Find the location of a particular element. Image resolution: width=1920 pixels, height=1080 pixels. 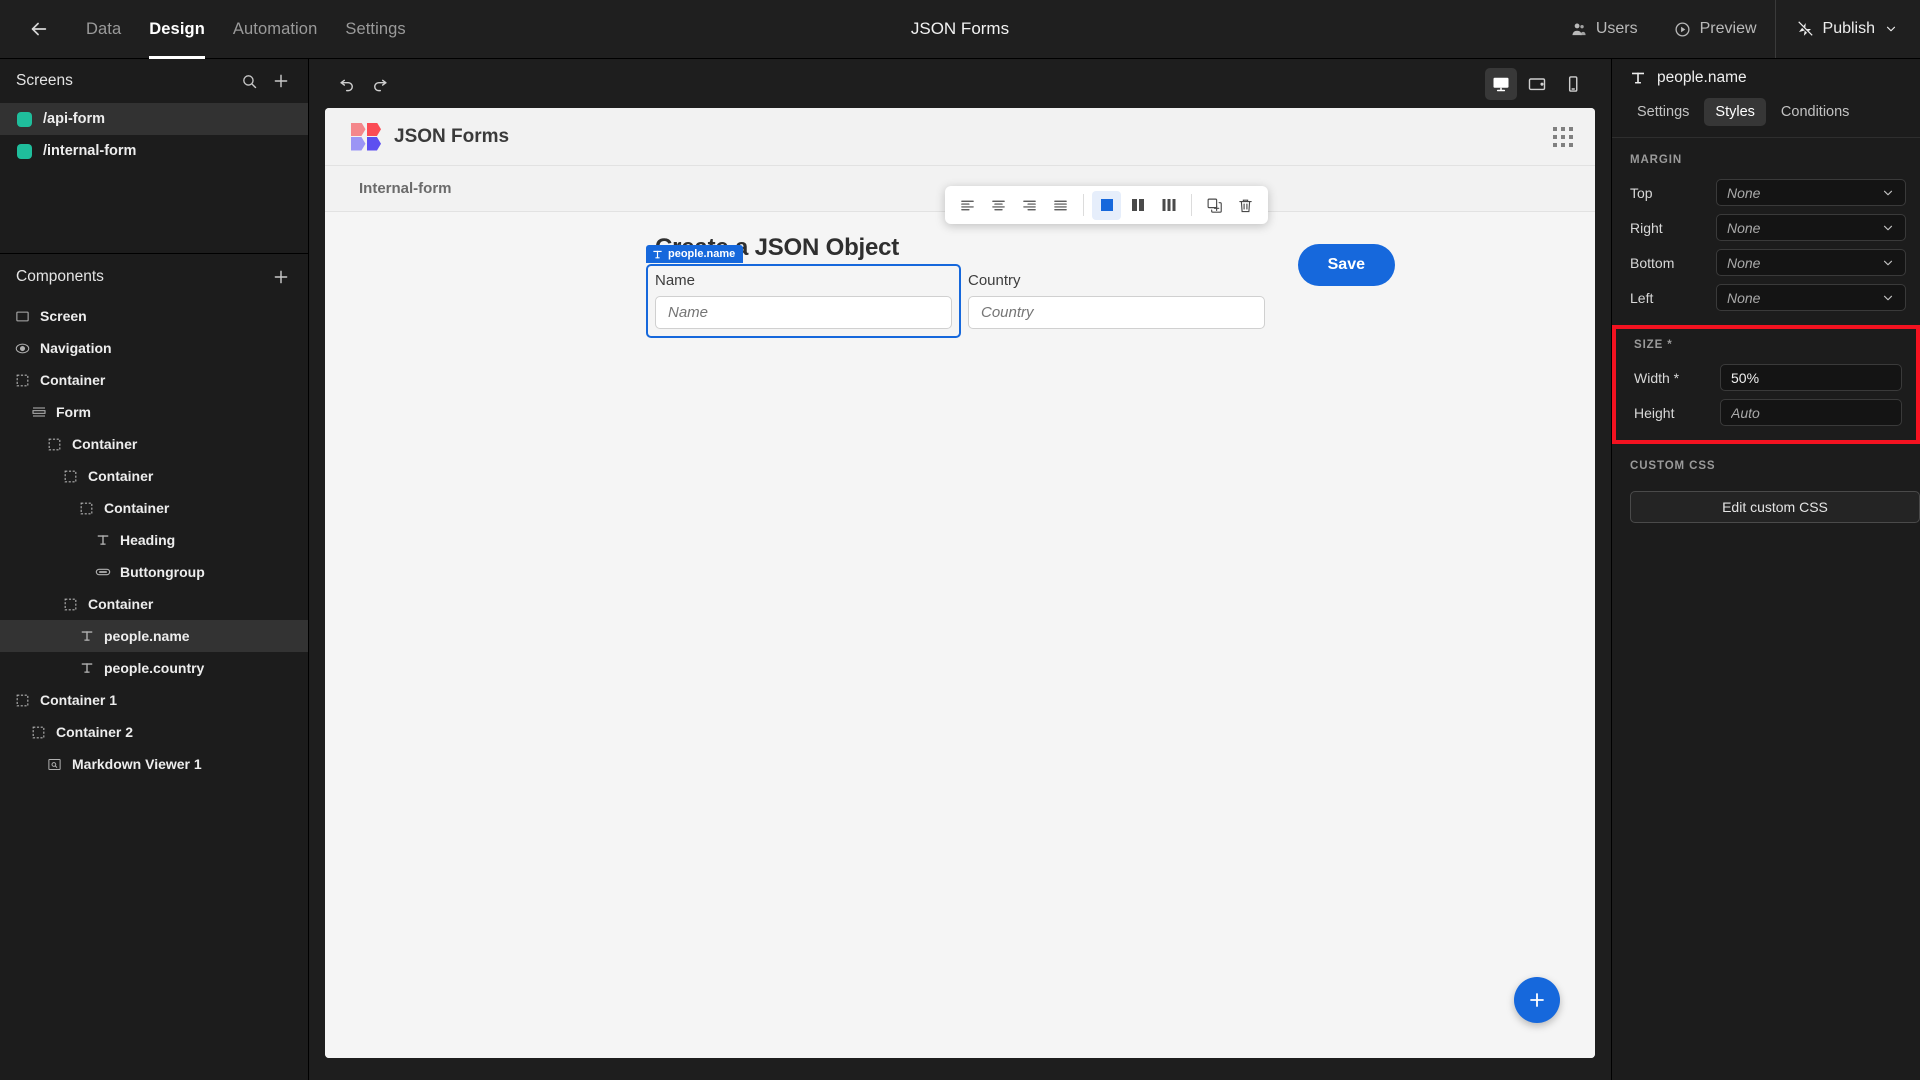

add-component-icon is located at coordinates (281, 277).